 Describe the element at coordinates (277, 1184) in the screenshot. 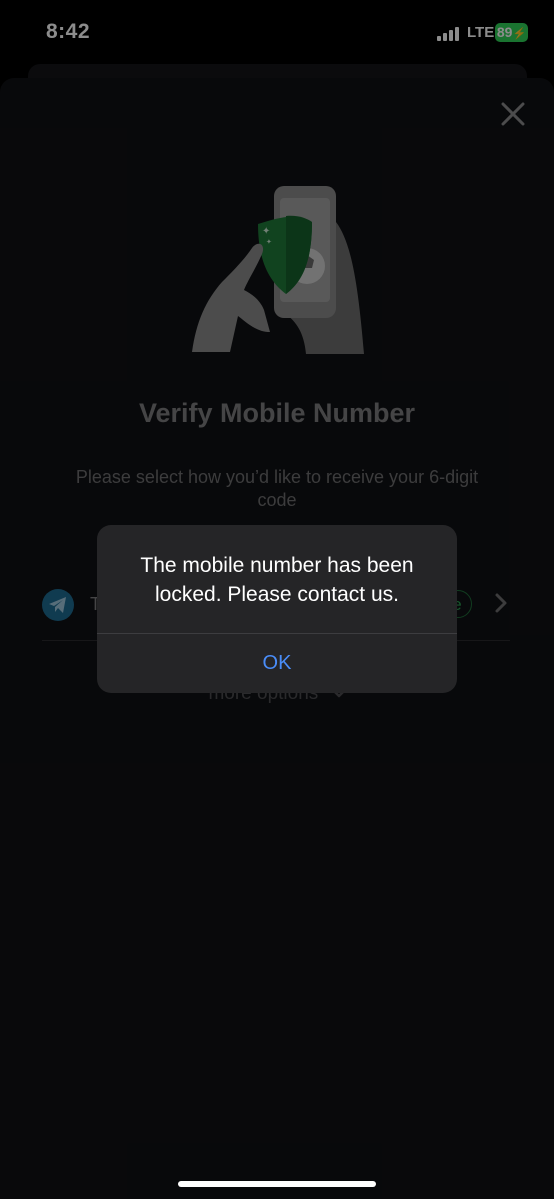

I see `home-indicator` at that location.